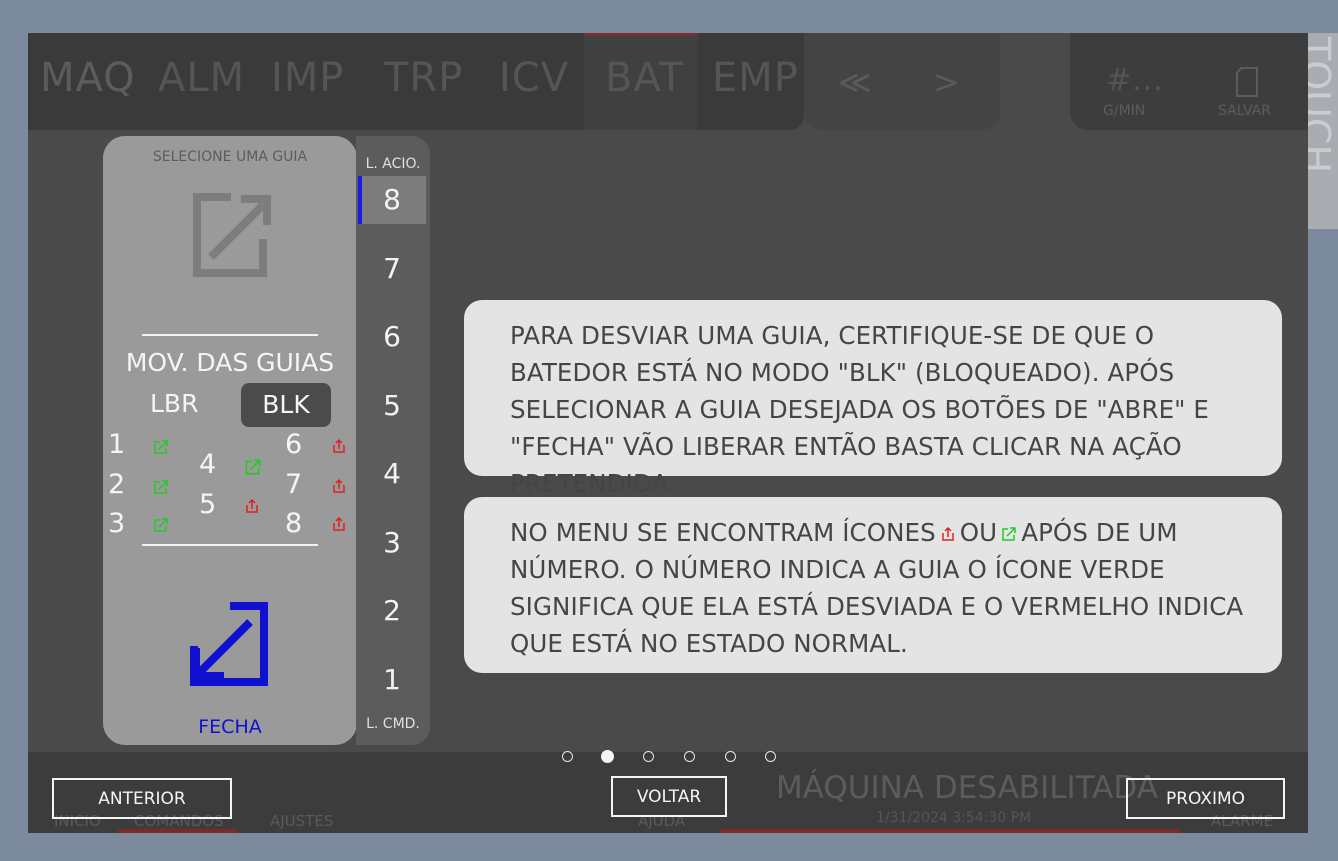 The width and height of the screenshot is (1338, 861). I want to click on tab-trp: TRP, so click(423, 78).